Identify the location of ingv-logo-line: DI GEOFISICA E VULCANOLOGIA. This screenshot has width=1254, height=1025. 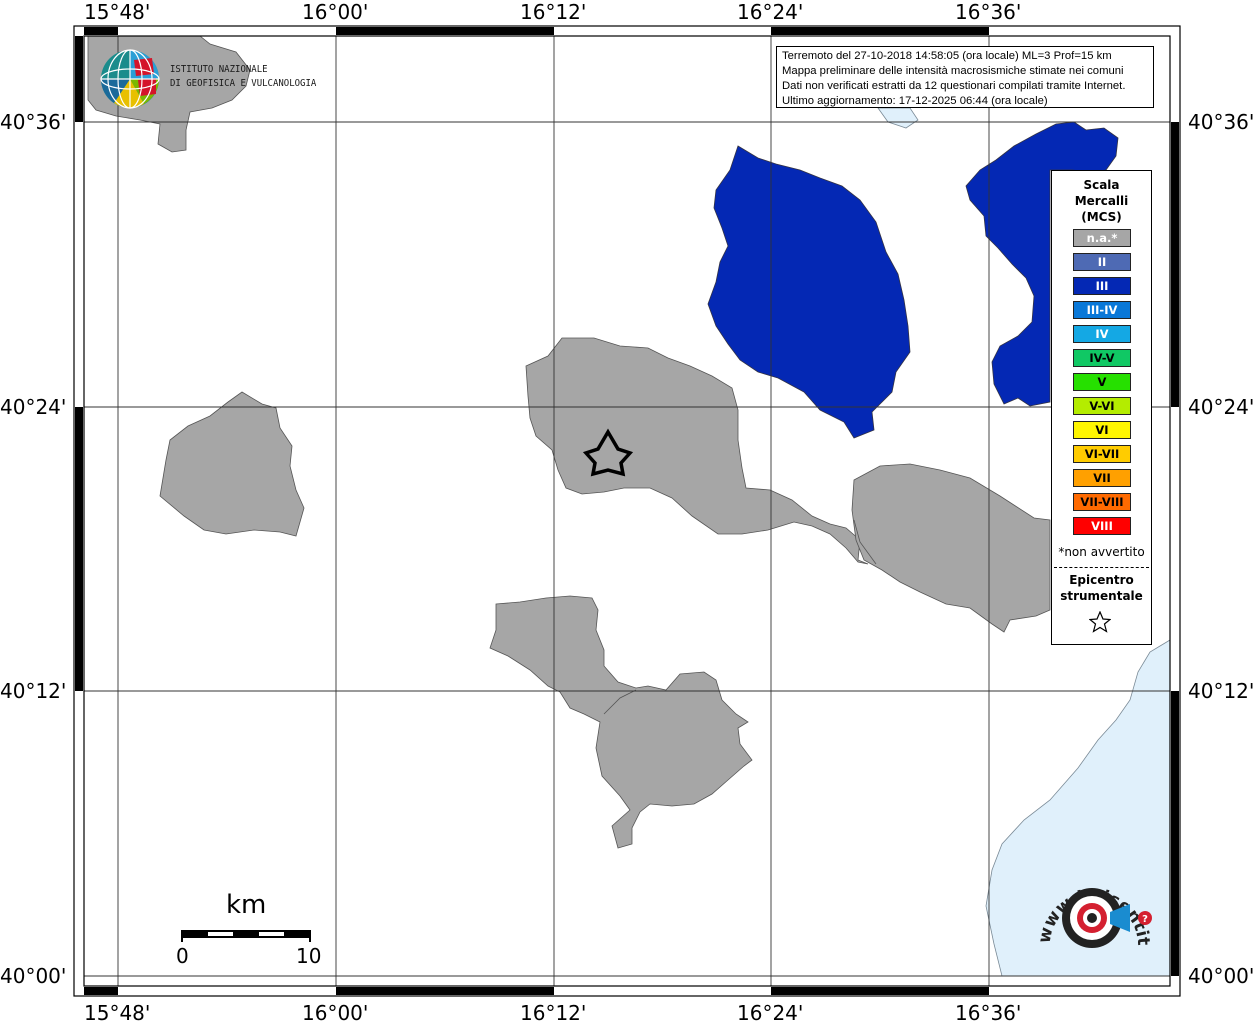
(243, 83).